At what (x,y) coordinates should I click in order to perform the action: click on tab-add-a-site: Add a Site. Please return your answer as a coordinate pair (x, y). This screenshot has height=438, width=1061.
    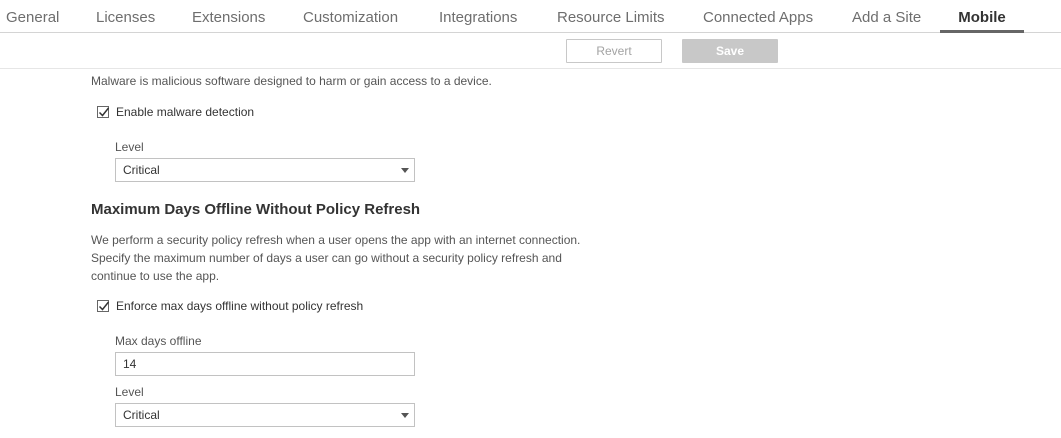
    Looking at the image, I should click on (886, 16).